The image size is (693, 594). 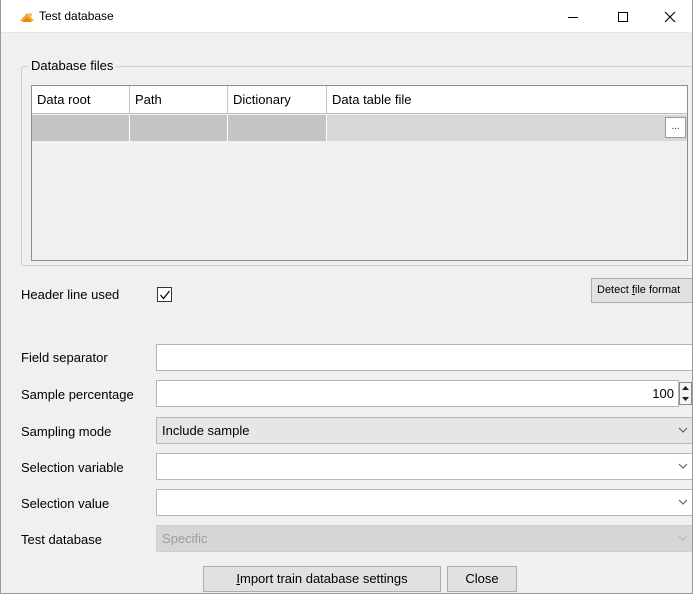 I want to click on maximize-button, so click(x=623, y=16).